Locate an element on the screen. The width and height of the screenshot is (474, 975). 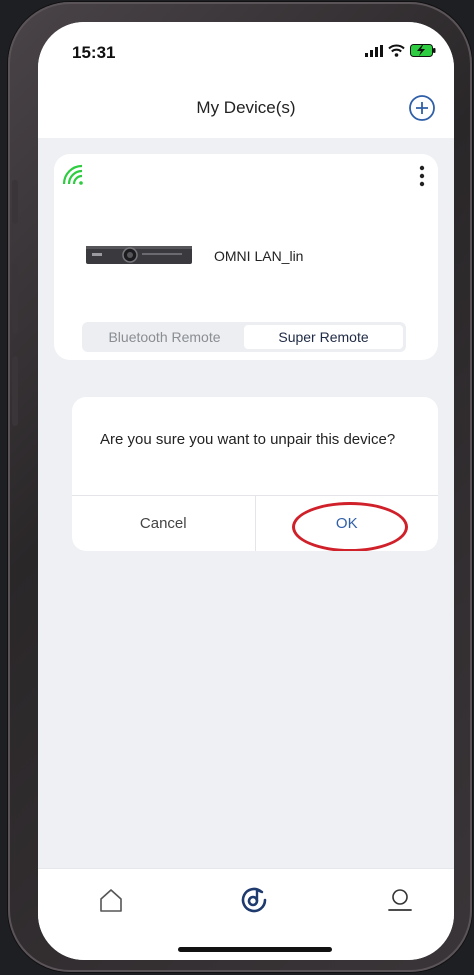
plus-circle-icon is located at coordinates (422, 108).